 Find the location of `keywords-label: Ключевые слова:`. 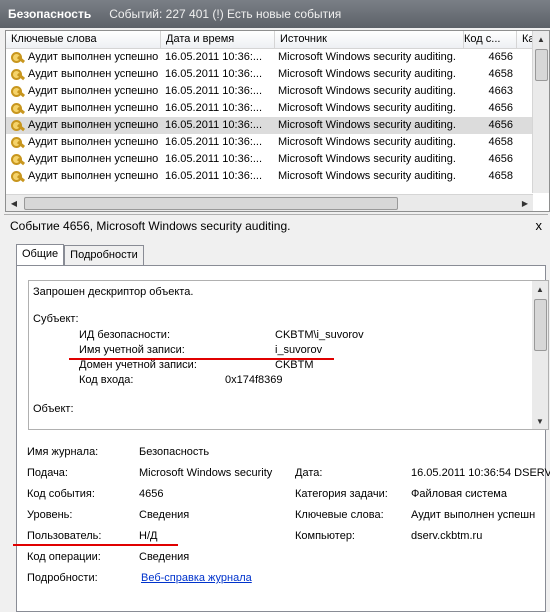

keywords-label: Ключевые слова: is located at coordinates (339, 515).